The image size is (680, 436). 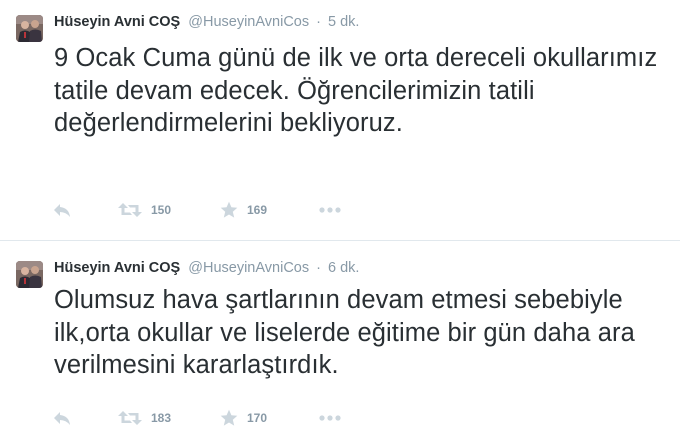 I want to click on tweet-actions: 150 169, so click(x=212, y=210).